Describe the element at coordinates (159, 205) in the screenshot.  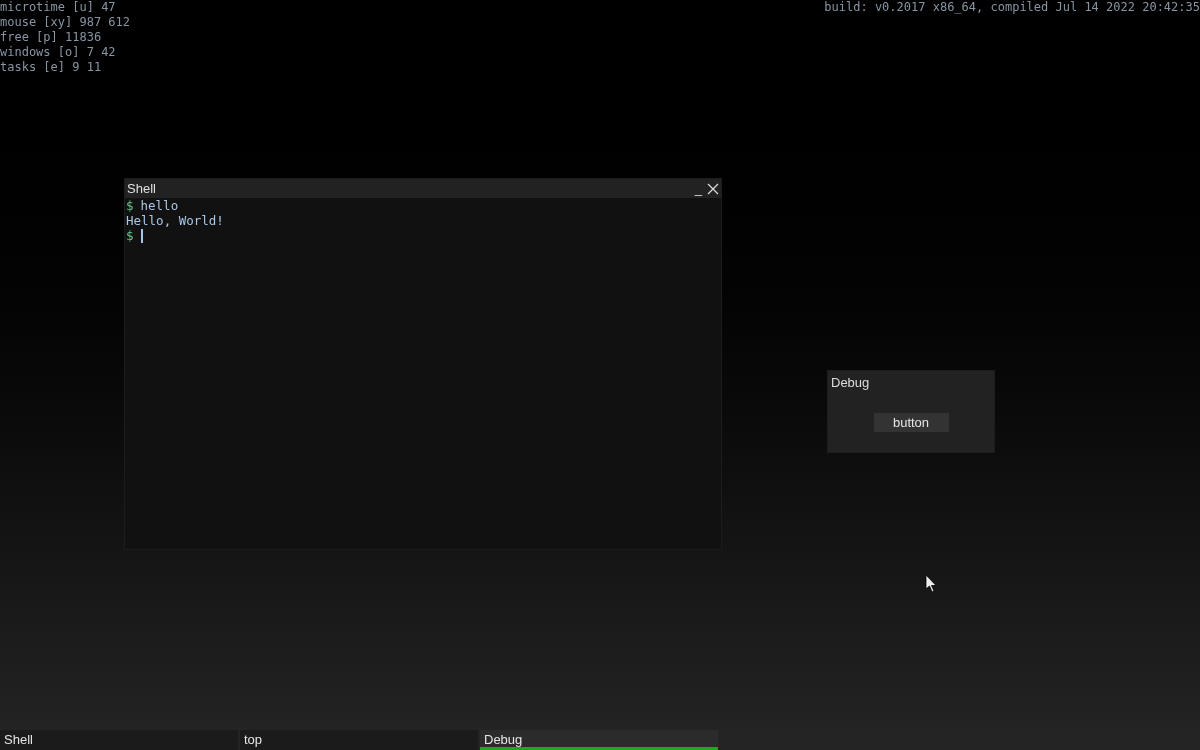
I see `command-text: hello` at that location.